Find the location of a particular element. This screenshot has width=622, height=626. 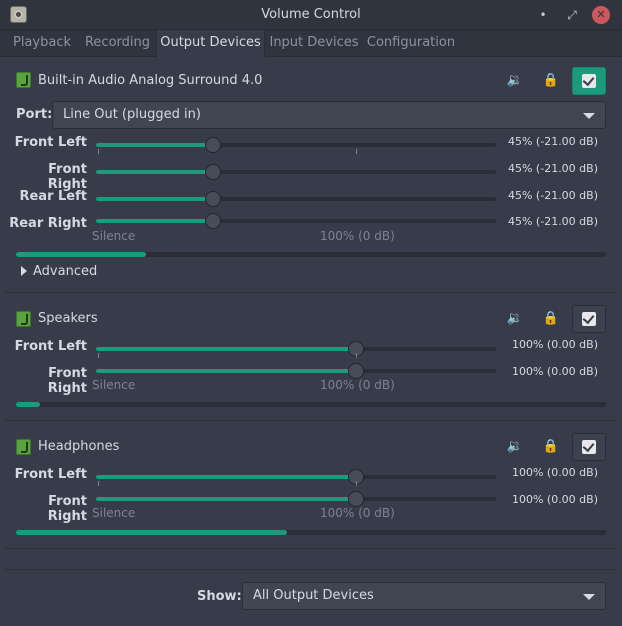

advanced-label: Advanced is located at coordinates (65, 271).